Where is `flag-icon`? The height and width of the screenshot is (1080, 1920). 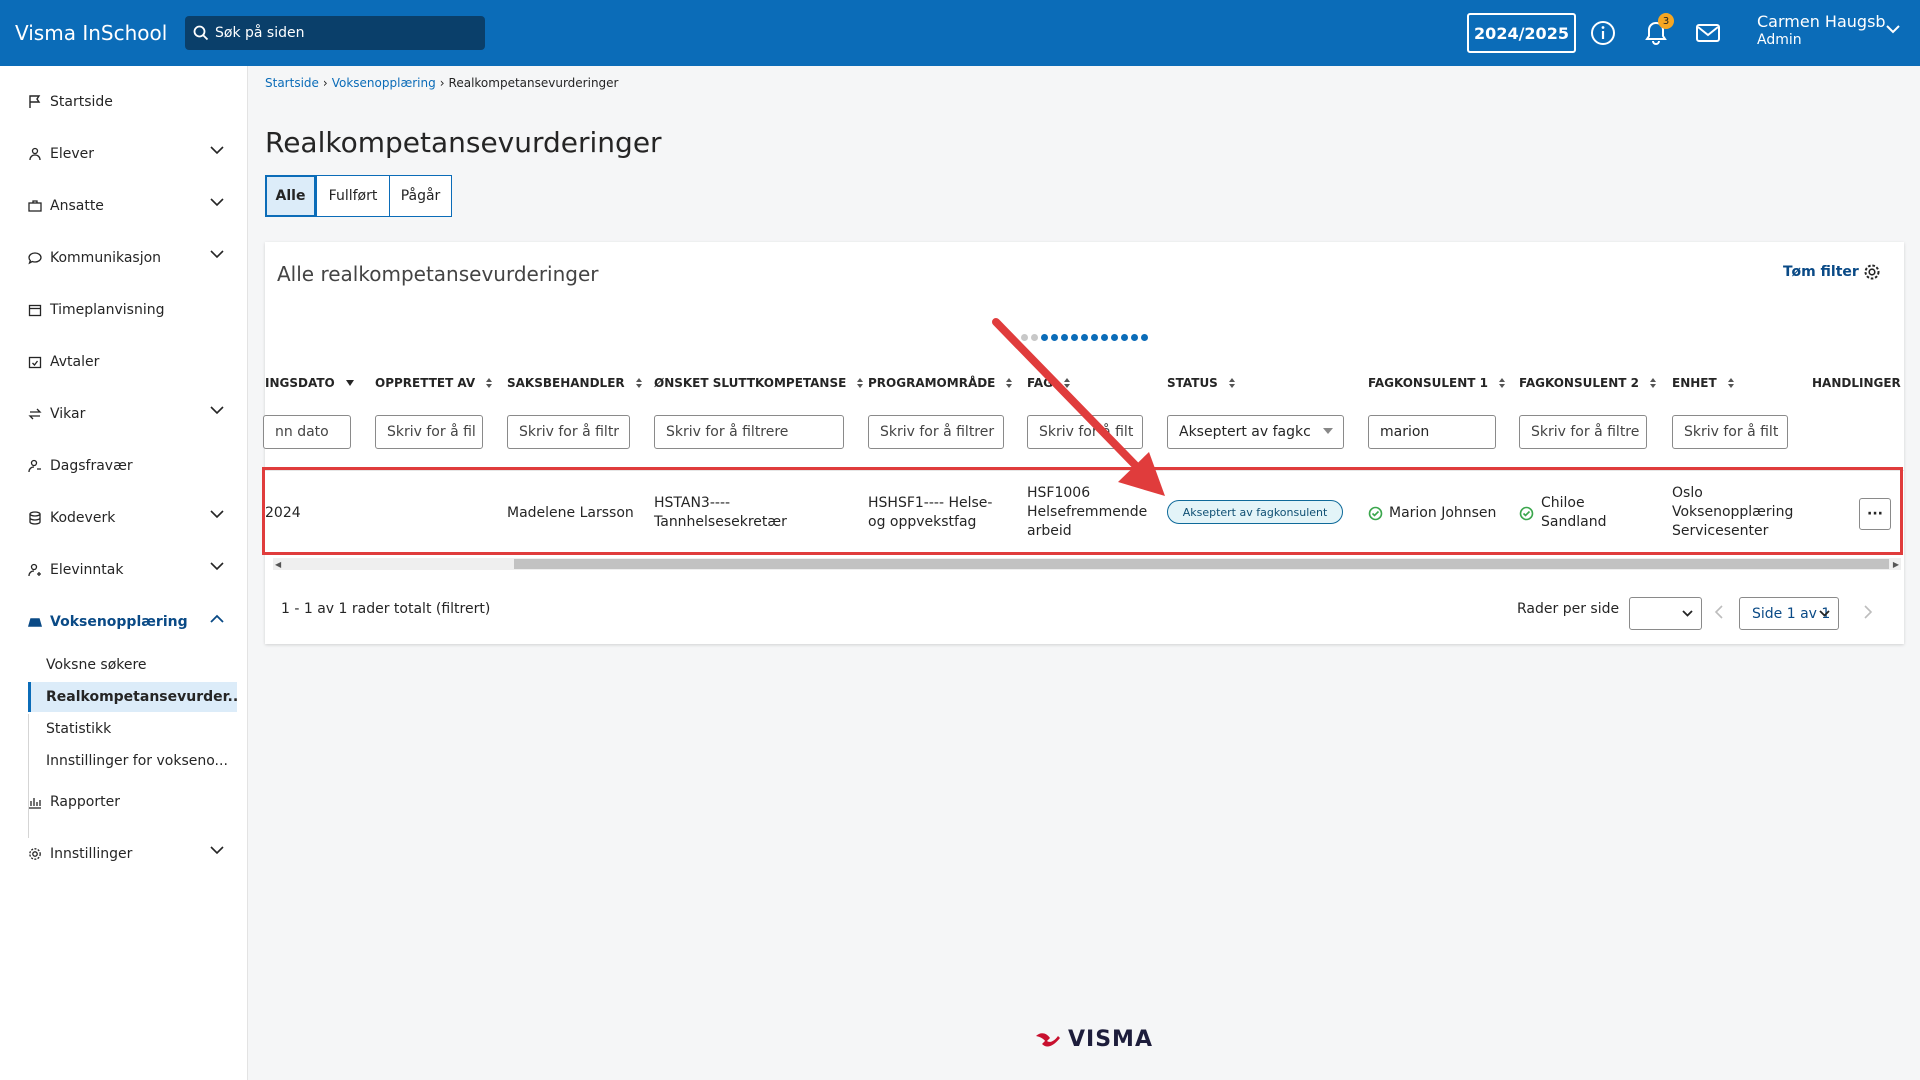 flag-icon is located at coordinates (35, 102).